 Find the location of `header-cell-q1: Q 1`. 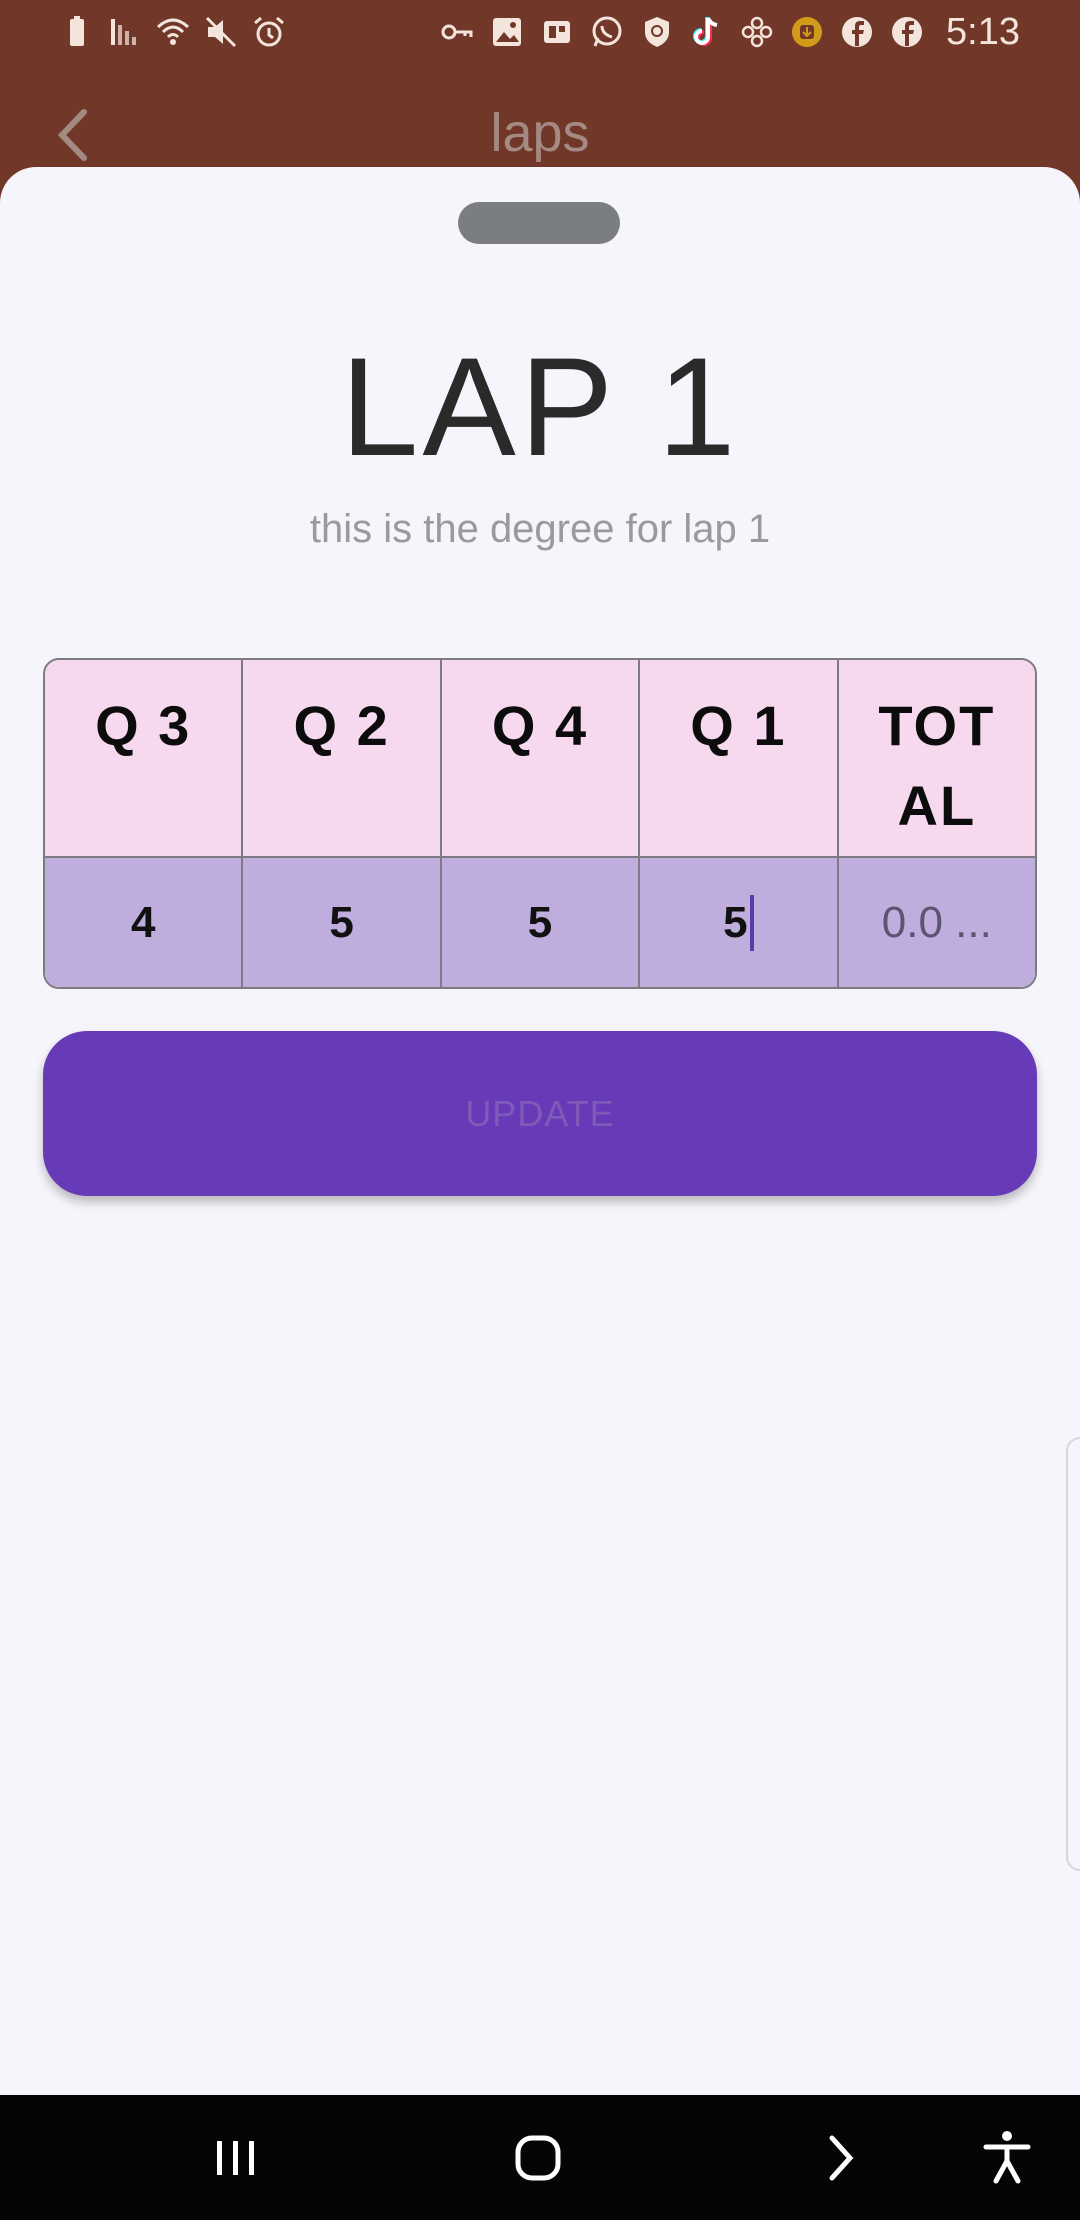

header-cell-q1: Q 1 is located at coordinates (739, 758).